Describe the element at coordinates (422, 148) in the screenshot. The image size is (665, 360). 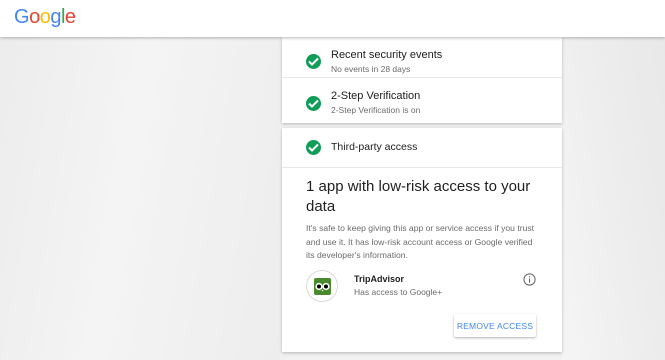
I see `third-party-access-row: Third-party access` at that location.